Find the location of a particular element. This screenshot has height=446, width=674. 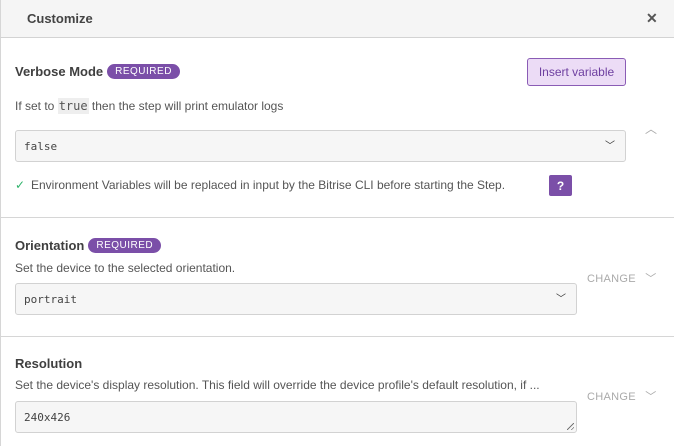

orientation-change-button: CHANGE ﹀ is located at coordinates (622, 278).